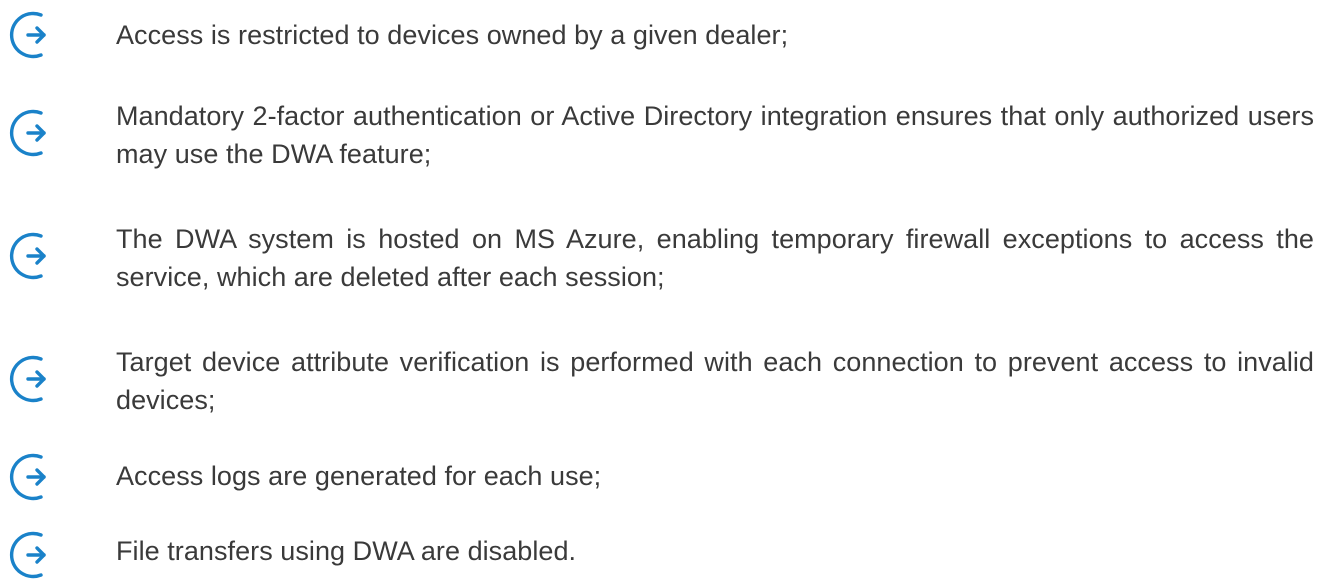 The width and height of the screenshot is (1325, 584). What do you see at coordinates (346, 551) in the screenshot?
I see `list-item-text: File transfers using DWA are disabled.` at bounding box center [346, 551].